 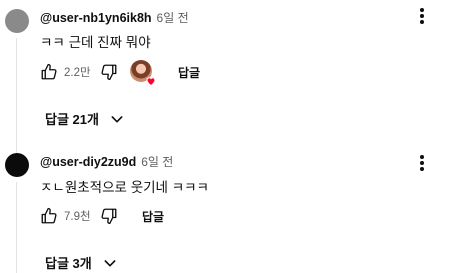 I want to click on view-replies-button: 답글 21개, so click(x=85, y=118).